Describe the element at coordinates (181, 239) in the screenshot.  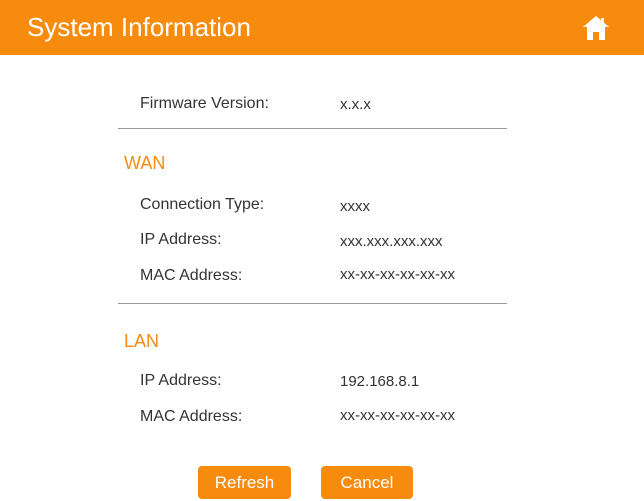
I see `wan-ip-address-label: IP Address:` at that location.